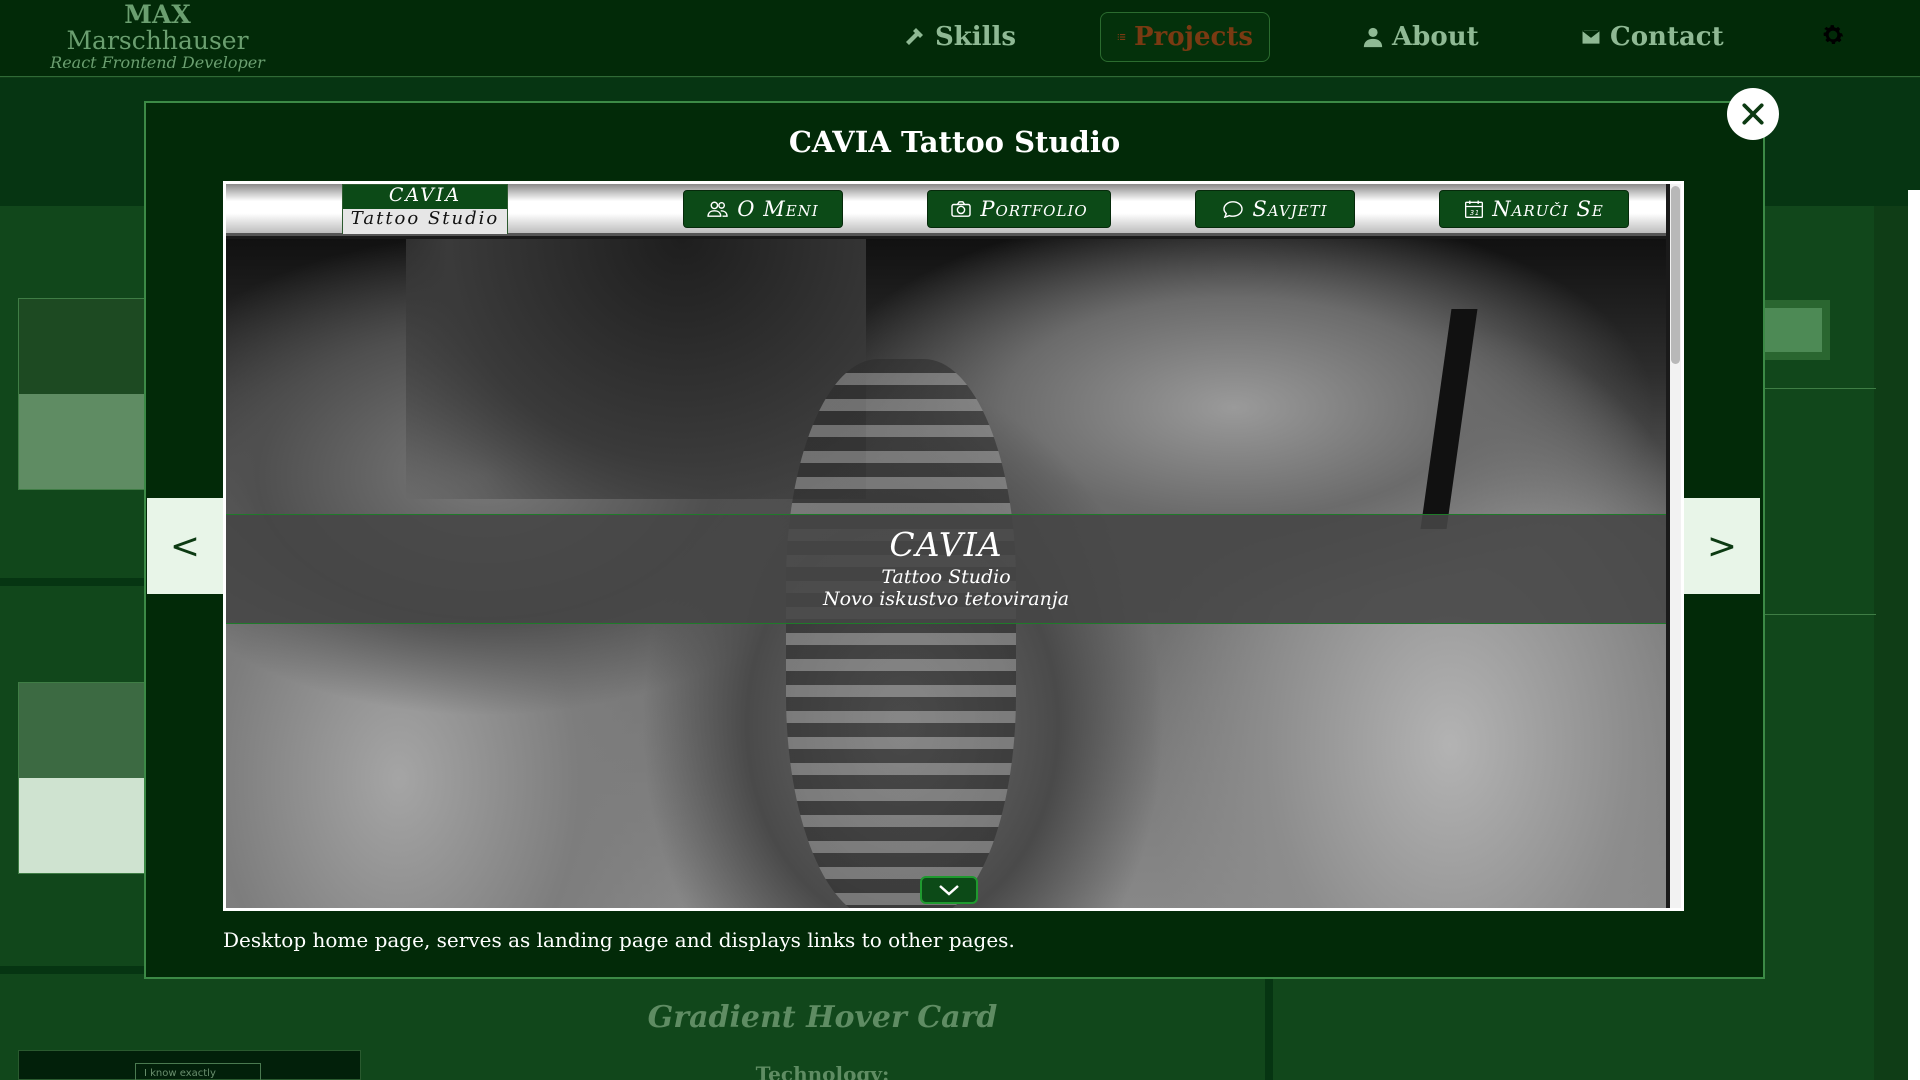 The image size is (1920, 1080). What do you see at coordinates (946, 599) in the screenshot?
I see `preview-hero-tagline: Novo iskustvo tetoviranja` at bounding box center [946, 599].